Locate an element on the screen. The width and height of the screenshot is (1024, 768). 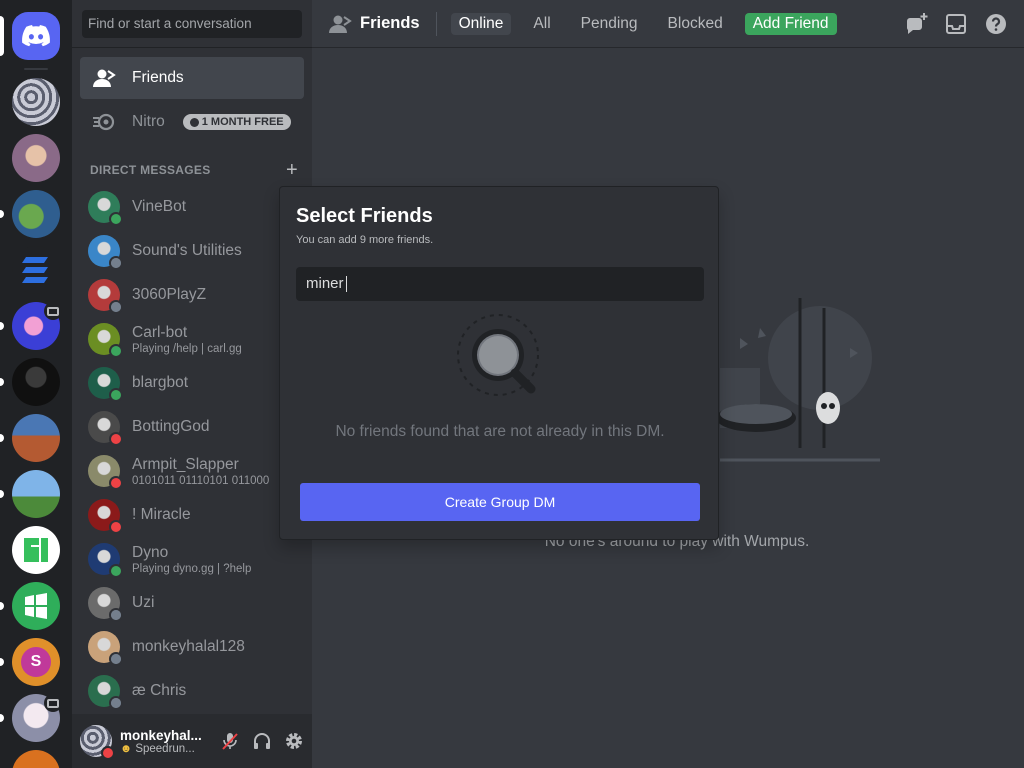
dm-item: Armpit_Slapper 0101011 01110101 011000 is located at coordinates (192, 471).